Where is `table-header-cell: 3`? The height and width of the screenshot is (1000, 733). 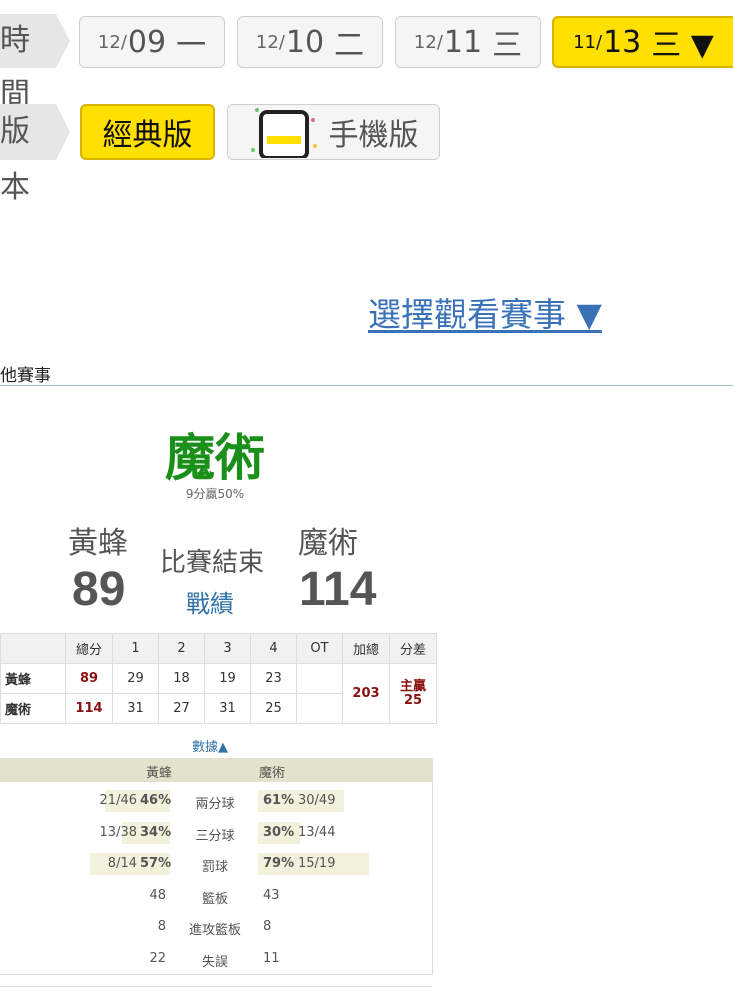 table-header-cell: 3 is located at coordinates (227, 648).